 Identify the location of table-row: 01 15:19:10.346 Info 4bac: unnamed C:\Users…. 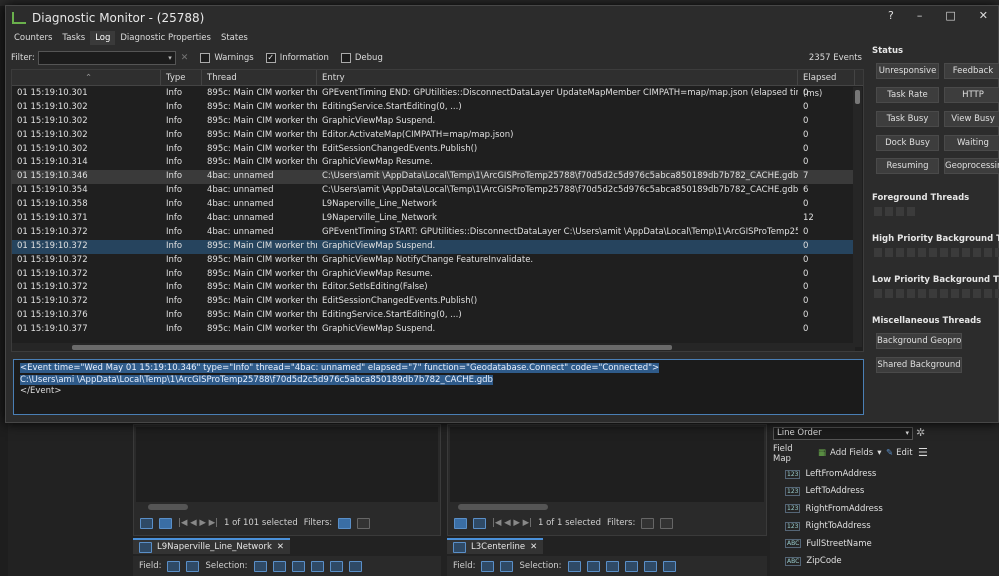
(433, 177).